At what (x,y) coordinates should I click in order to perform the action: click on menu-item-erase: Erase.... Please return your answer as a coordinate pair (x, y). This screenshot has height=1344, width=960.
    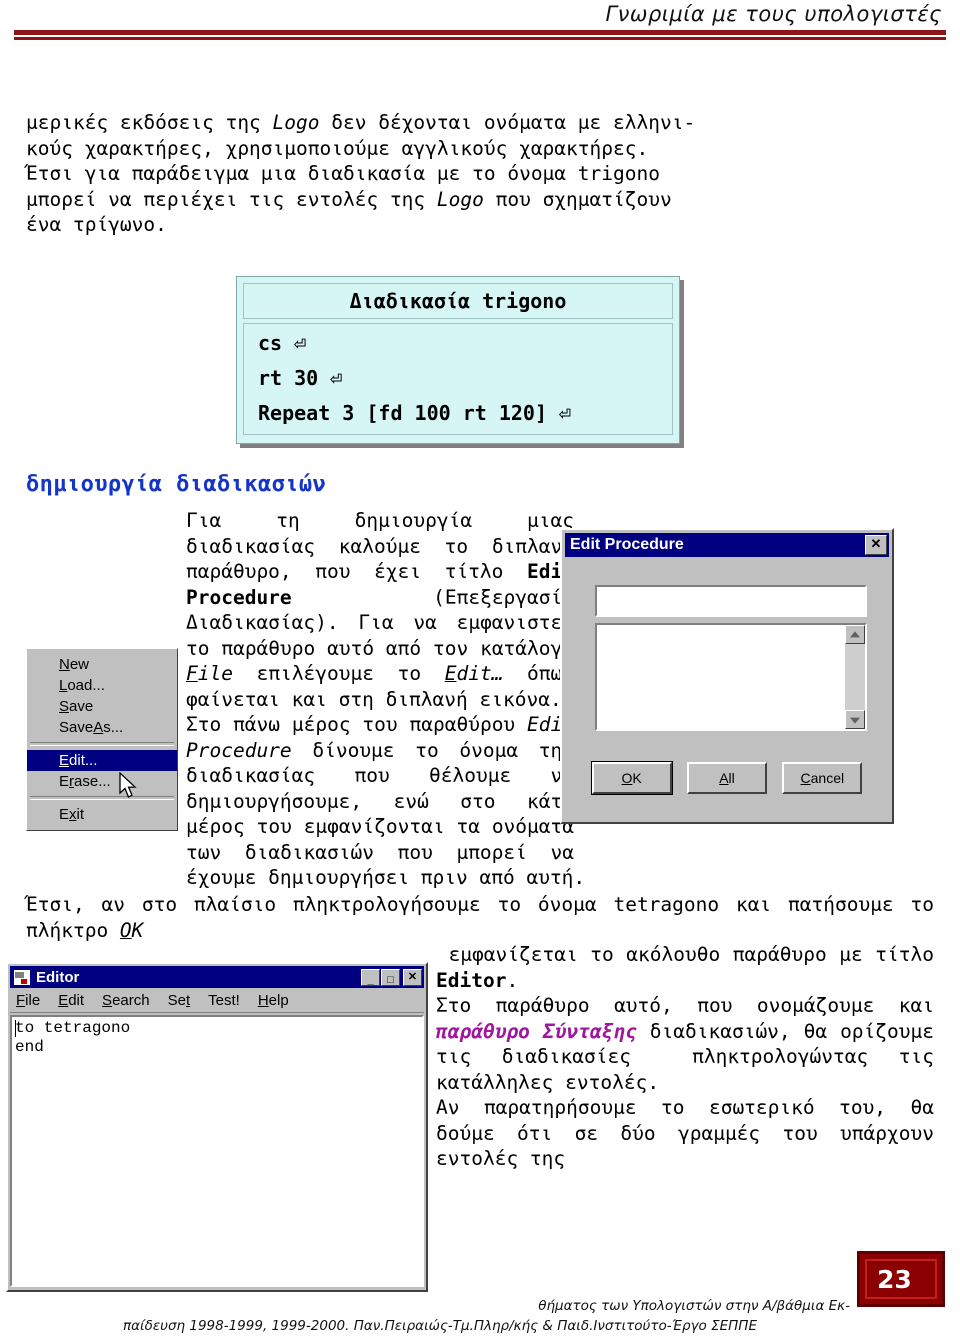
    Looking at the image, I should click on (102, 781).